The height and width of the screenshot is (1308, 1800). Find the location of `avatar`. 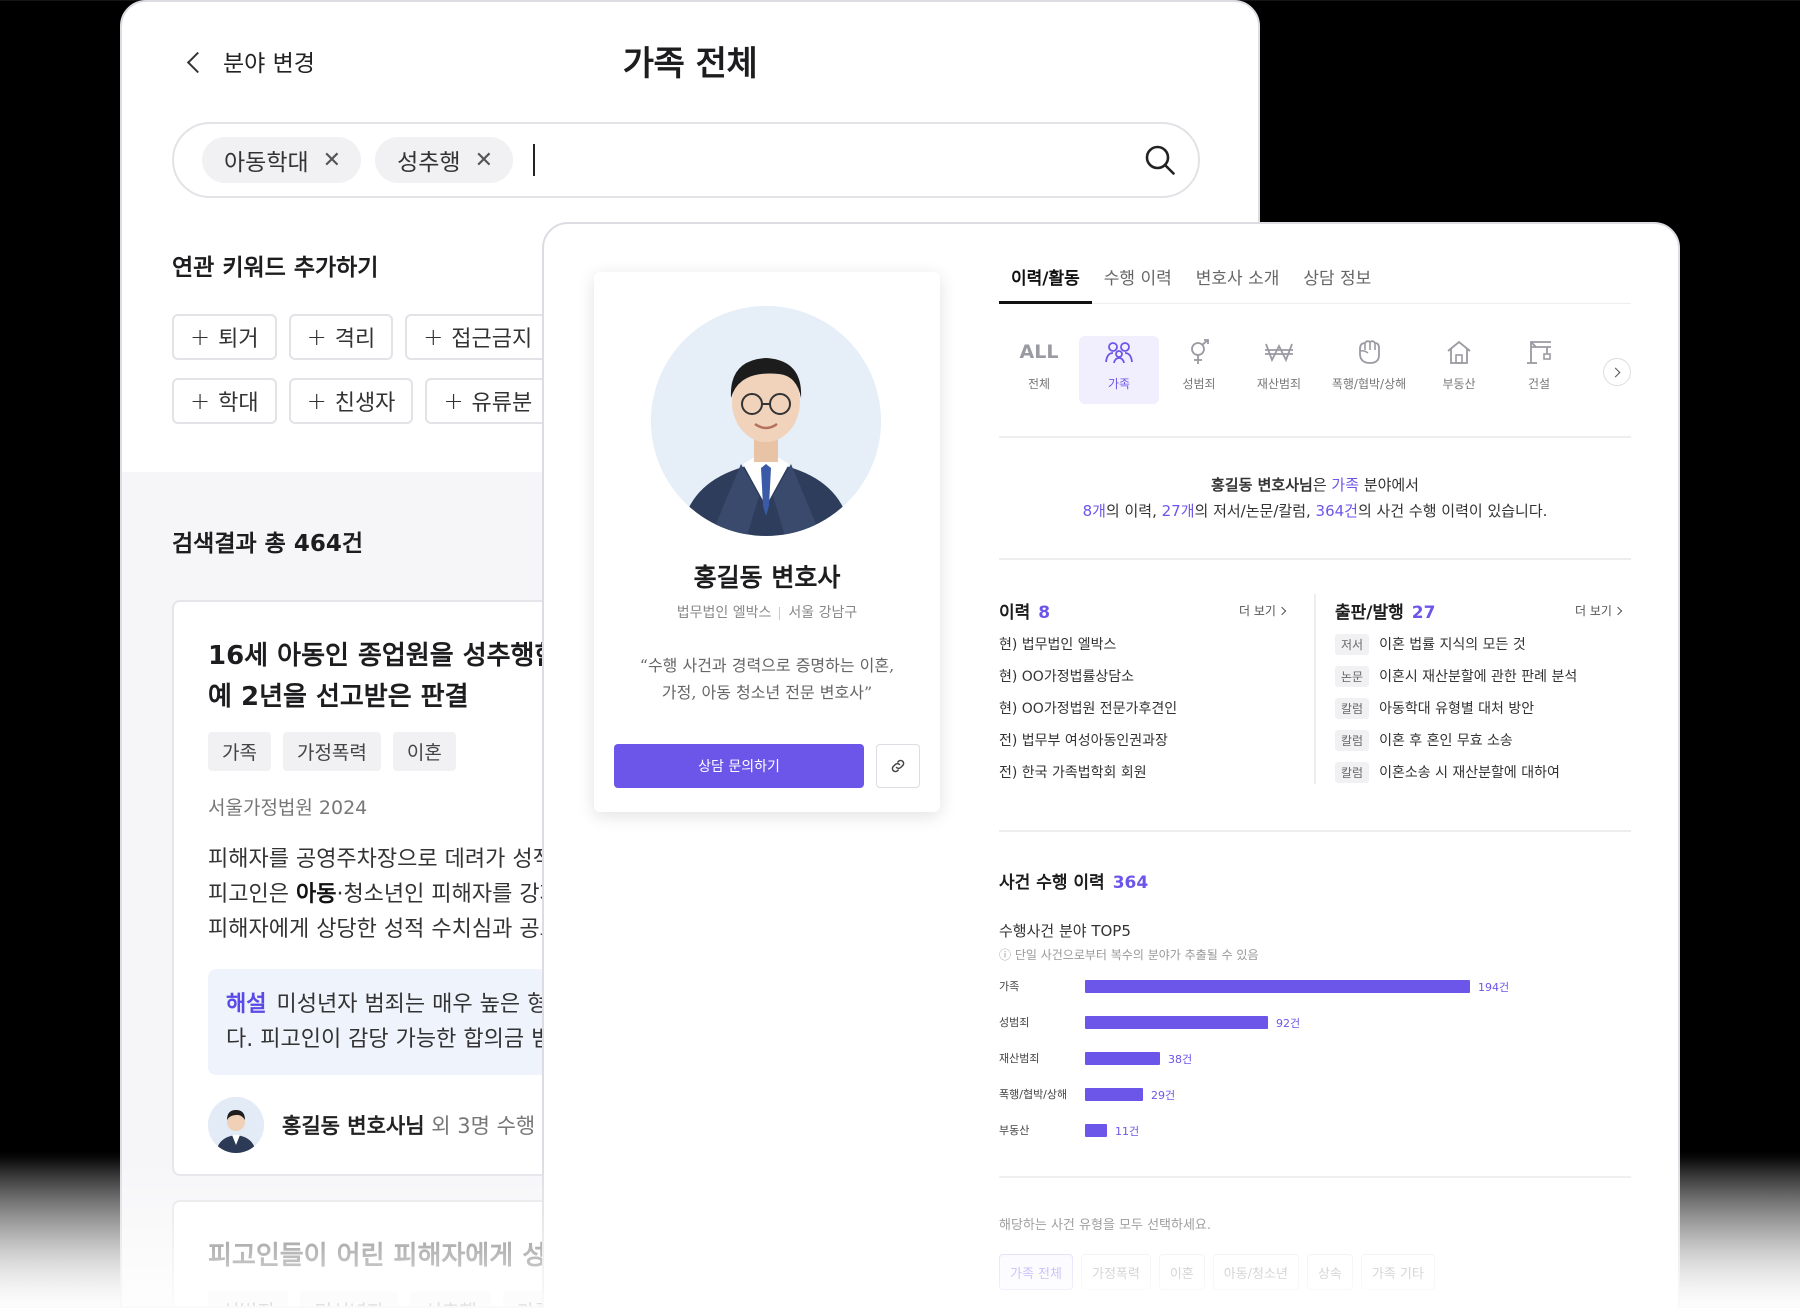

avatar is located at coordinates (236, 1125).